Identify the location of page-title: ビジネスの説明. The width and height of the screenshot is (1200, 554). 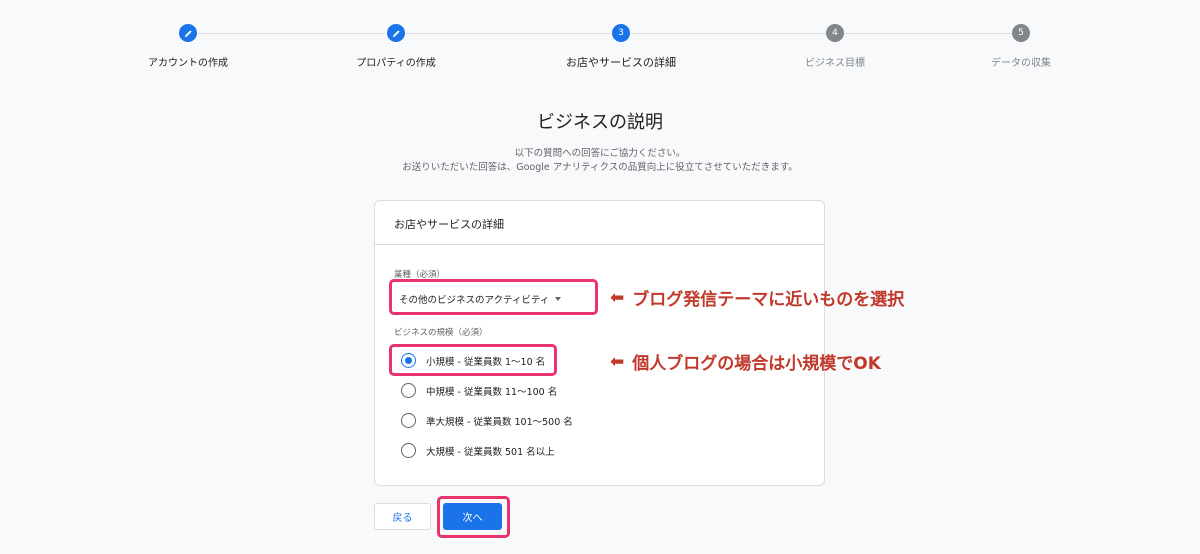
(600, 122).